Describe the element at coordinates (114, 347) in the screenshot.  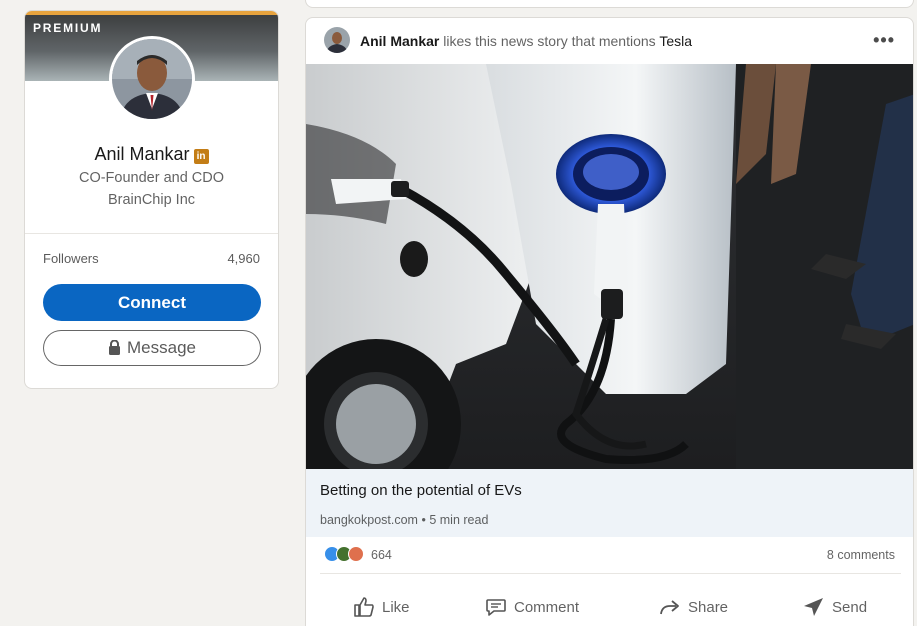
I see `lock-icon` at that location.